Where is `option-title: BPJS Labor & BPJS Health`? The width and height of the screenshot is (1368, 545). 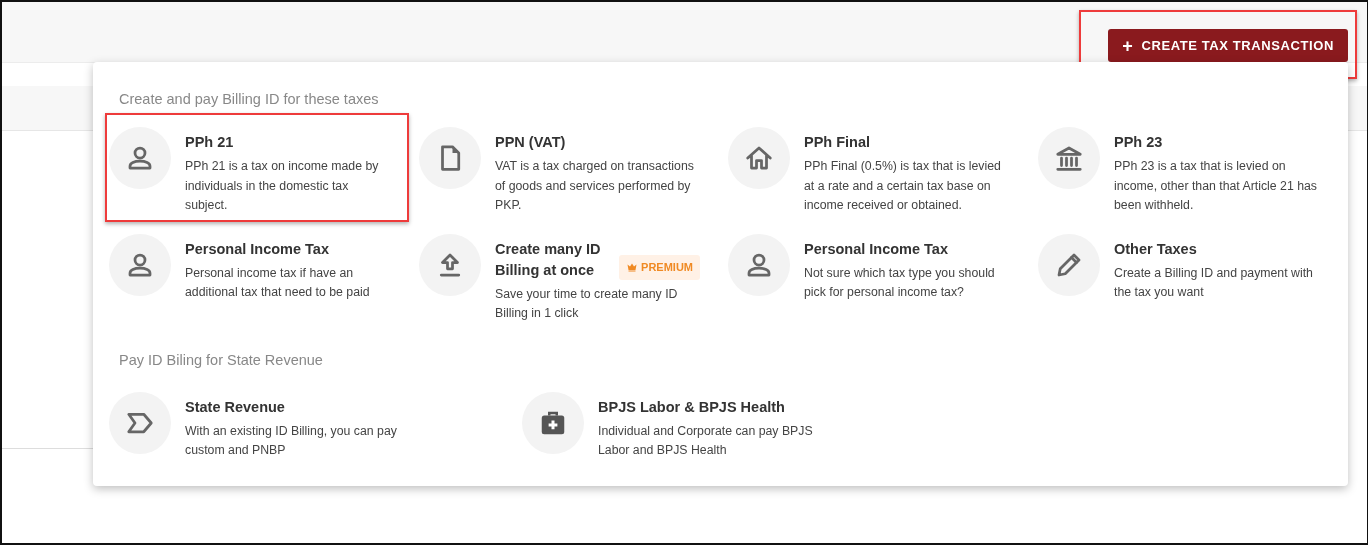
option-title: BPJS Labor & BPJS Health is located at coordinates (691, 407).